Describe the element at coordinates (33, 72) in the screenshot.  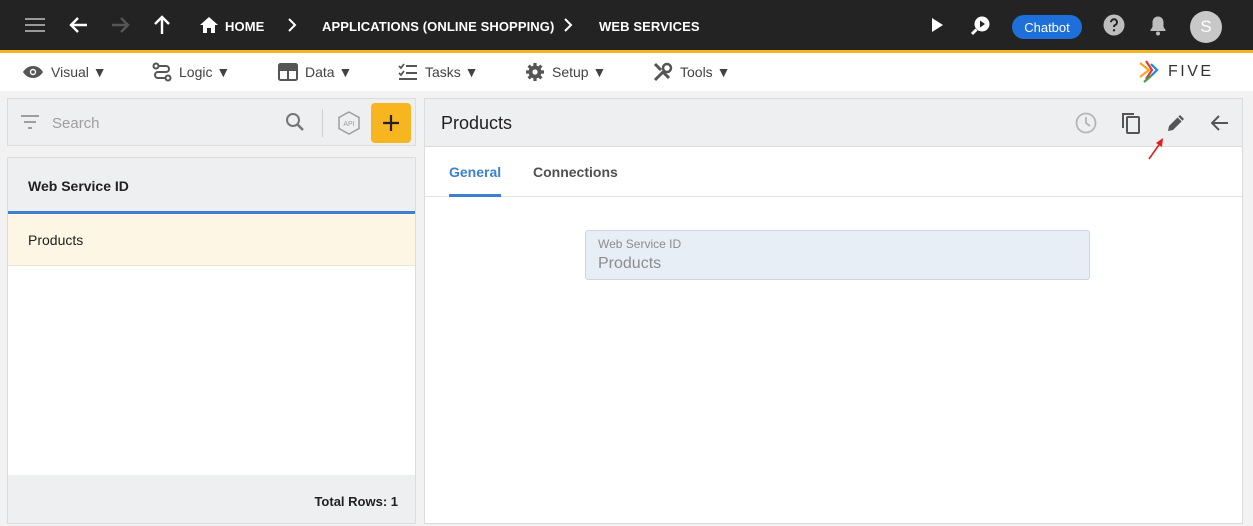
I see `eye-icon` at that location.